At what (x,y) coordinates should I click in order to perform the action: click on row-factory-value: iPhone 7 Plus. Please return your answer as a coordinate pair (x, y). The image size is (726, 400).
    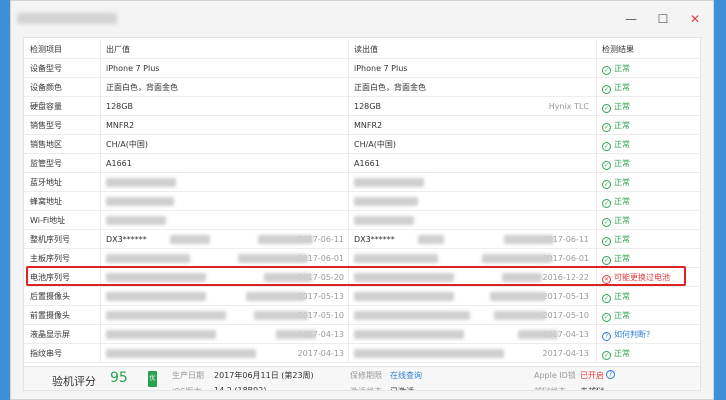
    Looking at the image, I should click on (133, 68).